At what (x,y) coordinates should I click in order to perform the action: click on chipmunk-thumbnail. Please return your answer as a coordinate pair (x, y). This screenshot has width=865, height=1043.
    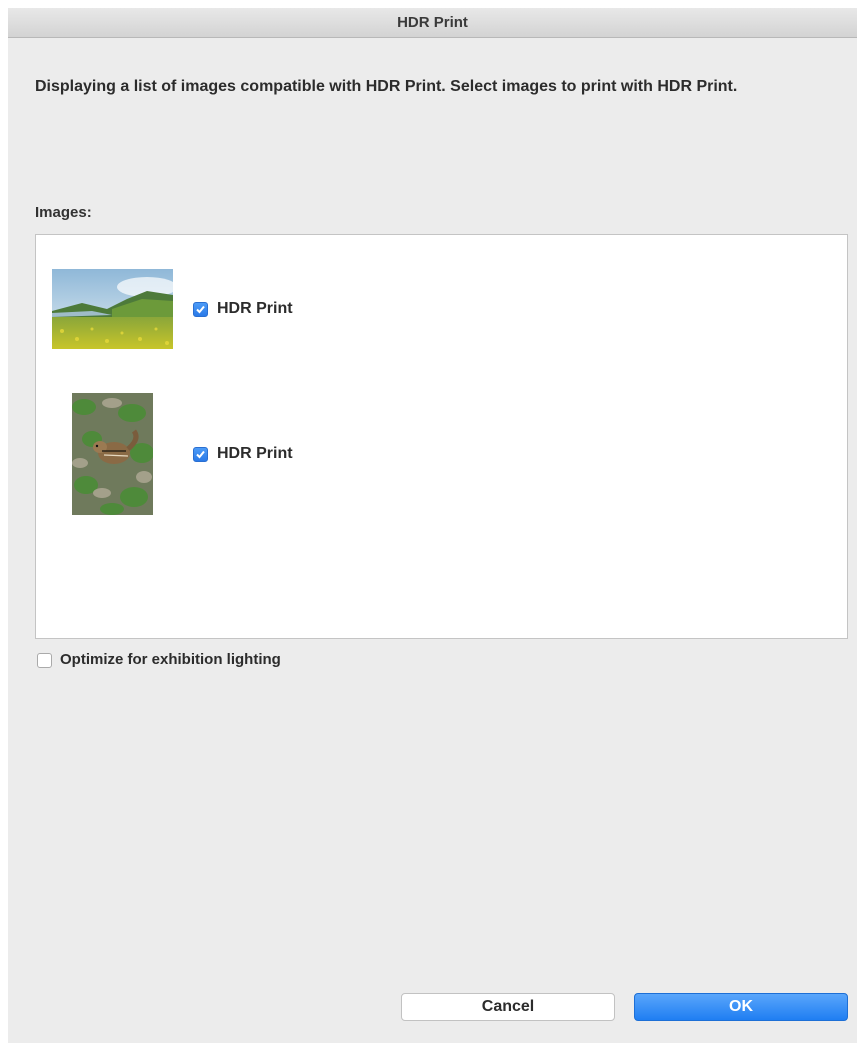
    Looking at the image, I should click on (112, 454).